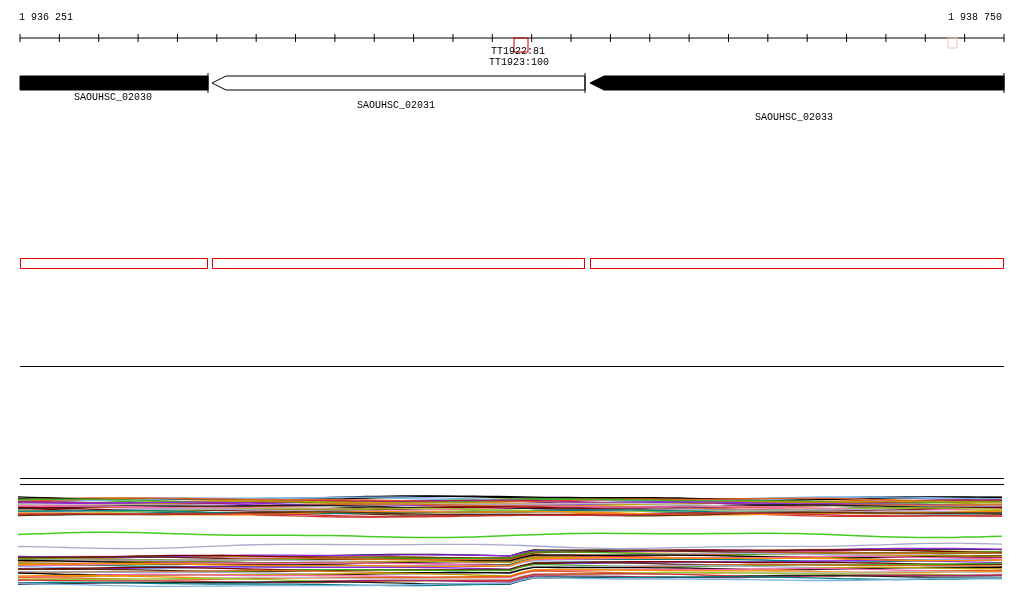 The height and width of the screenshot is (611, 1024). Describe the element at coordinates (975, 18) in the screenshot. I see `ruler-end: 1 938 750` at that location.